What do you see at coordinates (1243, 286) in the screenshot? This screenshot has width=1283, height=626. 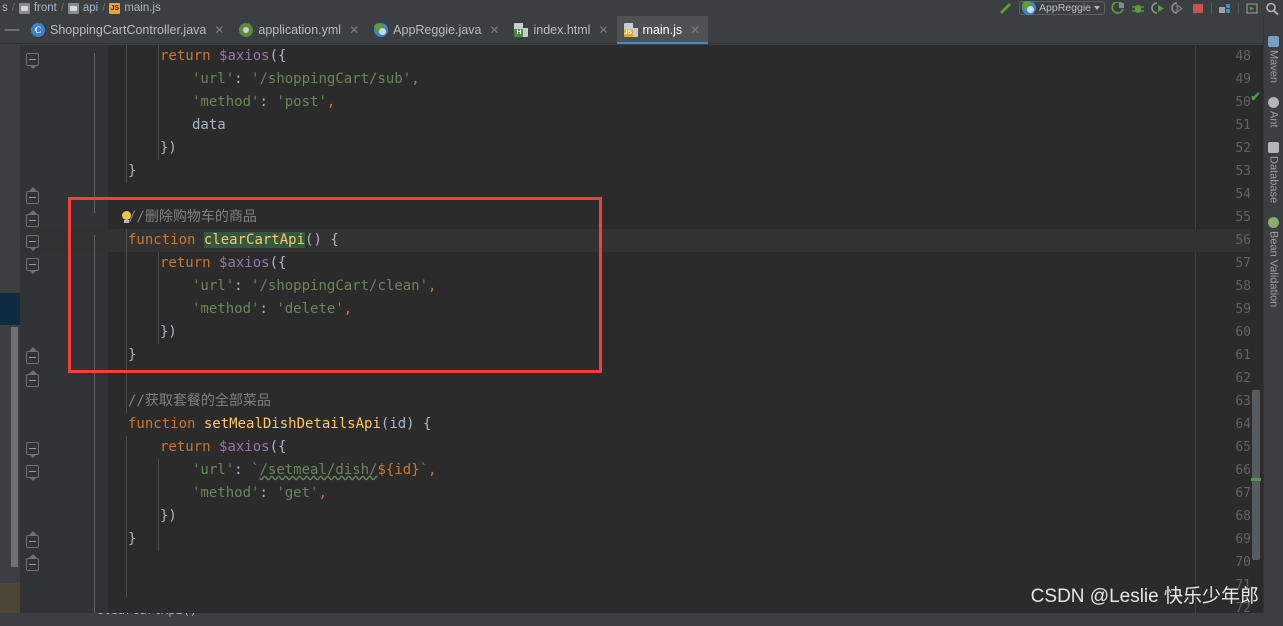 I see `line-number: 58` at bounding box center [1243, 286].